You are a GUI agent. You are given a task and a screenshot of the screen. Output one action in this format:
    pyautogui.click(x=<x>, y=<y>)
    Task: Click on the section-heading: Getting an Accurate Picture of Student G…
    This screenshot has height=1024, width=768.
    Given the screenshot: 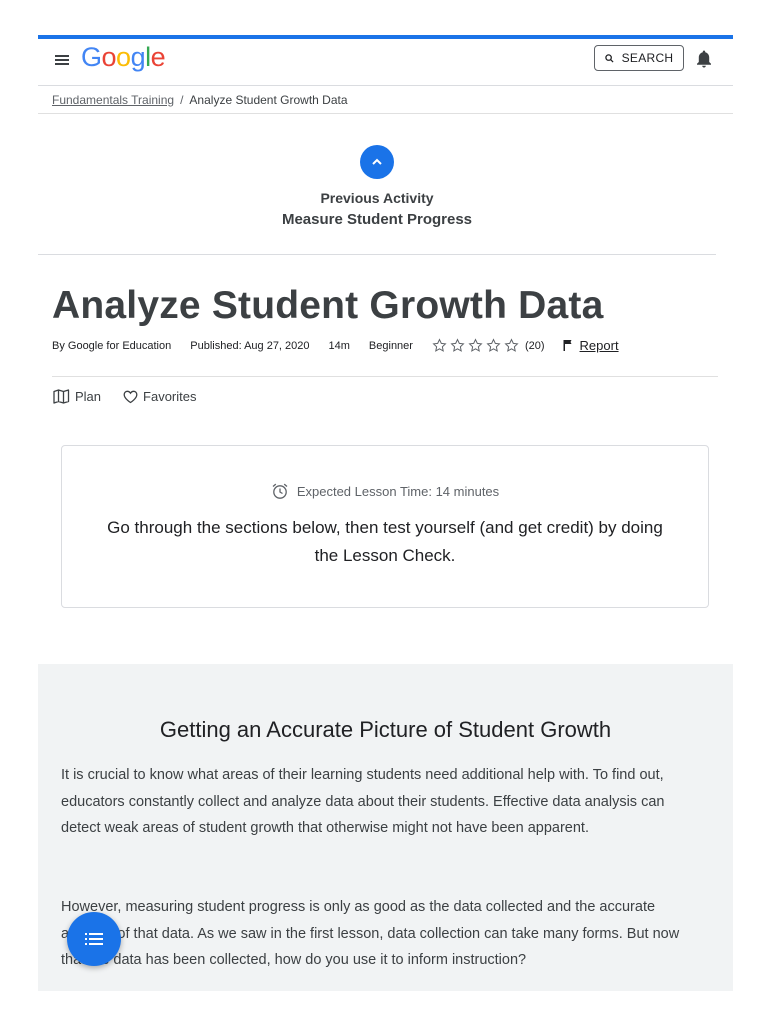 What is the action you would take?
    pyautogui.click(x=385, y=729)
    